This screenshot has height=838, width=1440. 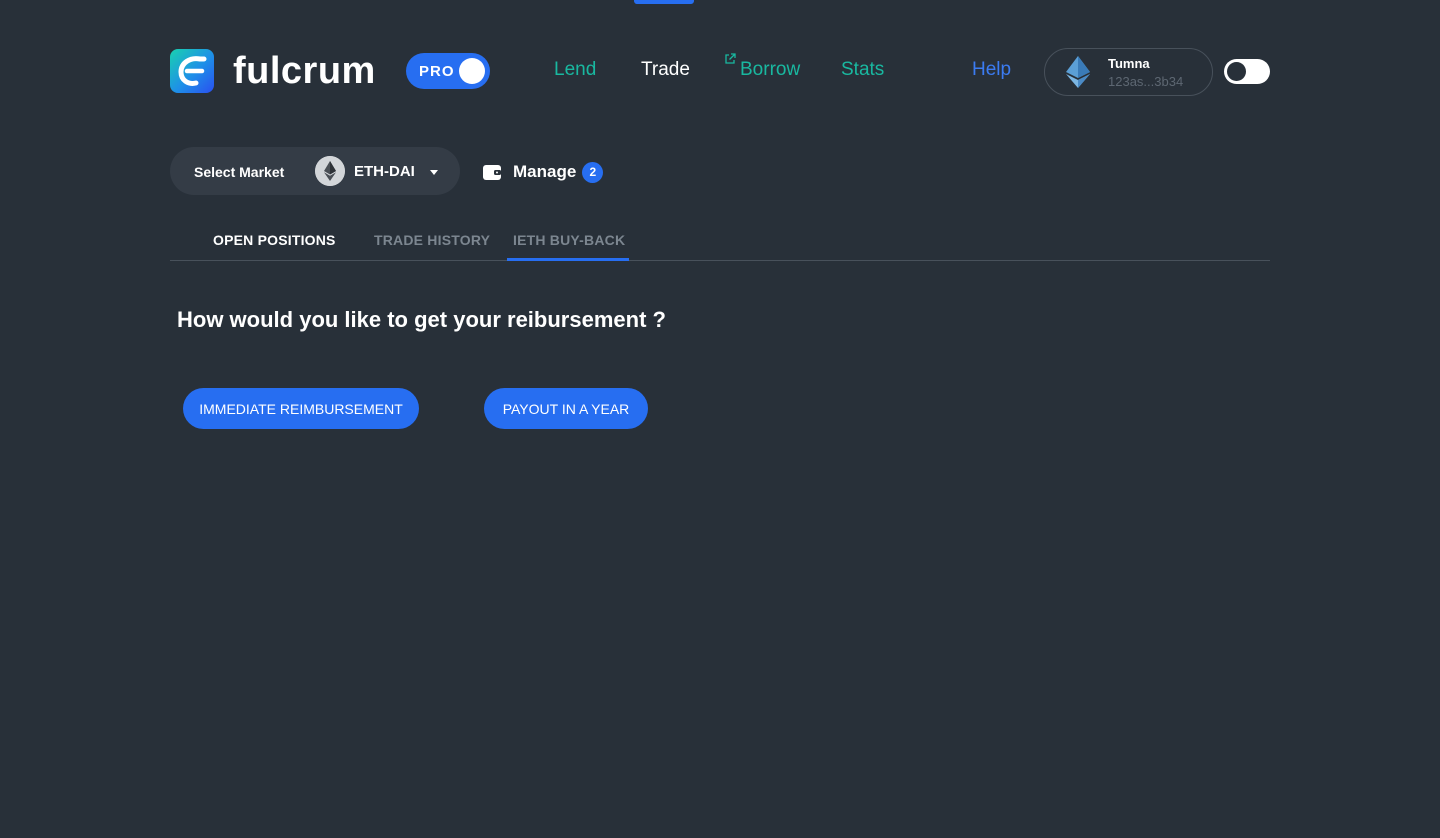 I want to click on manage-button: Manage 2, so click(x=543, y=172).